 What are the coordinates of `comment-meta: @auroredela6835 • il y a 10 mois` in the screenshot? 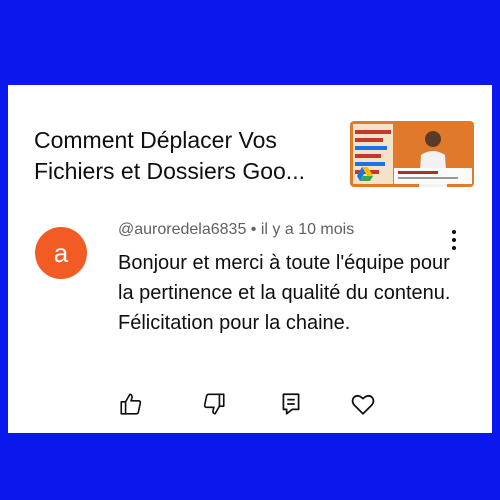 It's located at (236, 230).